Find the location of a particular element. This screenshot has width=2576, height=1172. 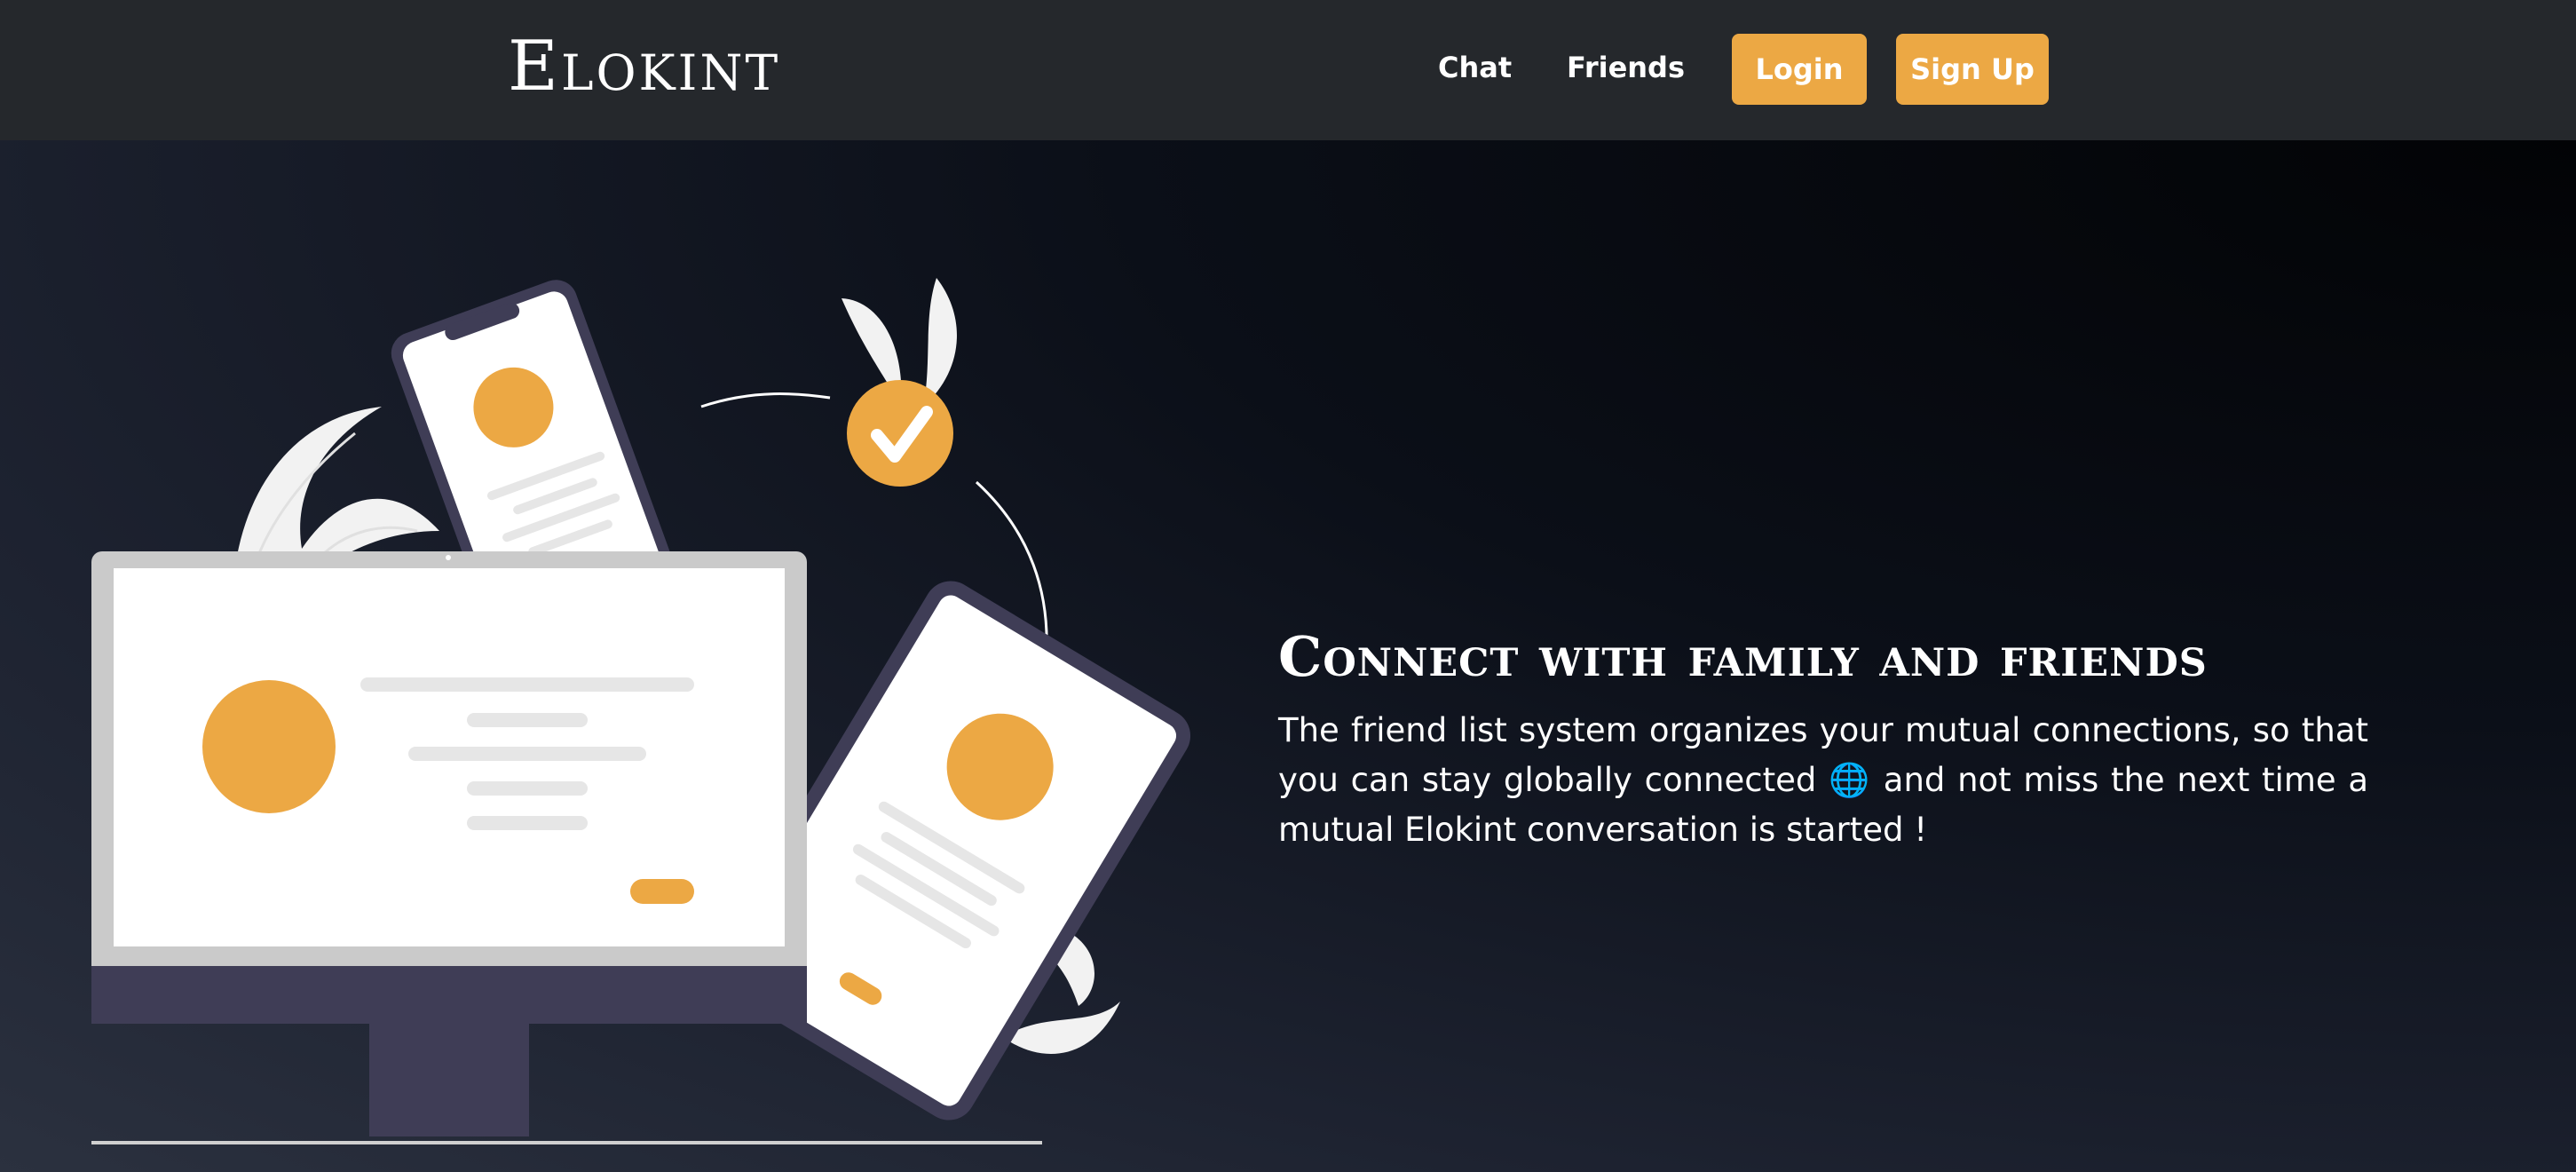

check-icon is located at coordinates (900, 434).